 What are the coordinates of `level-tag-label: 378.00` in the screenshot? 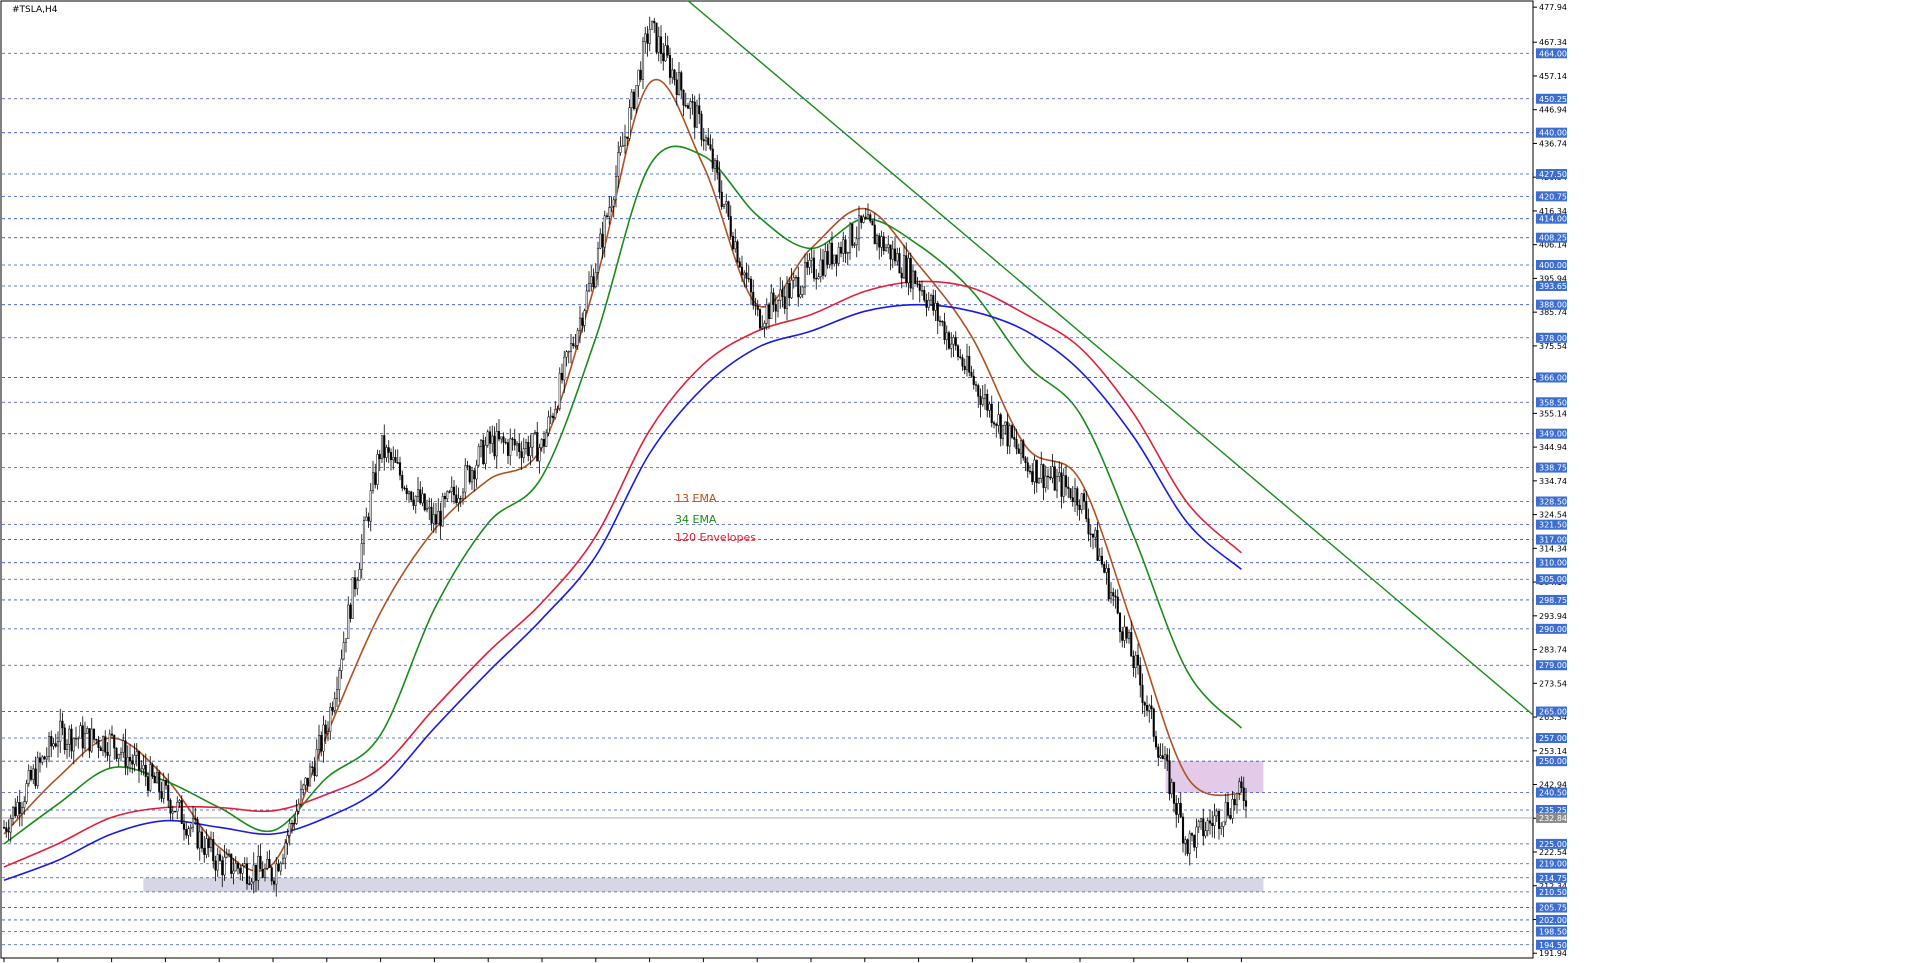 It's located at (1553, 338).